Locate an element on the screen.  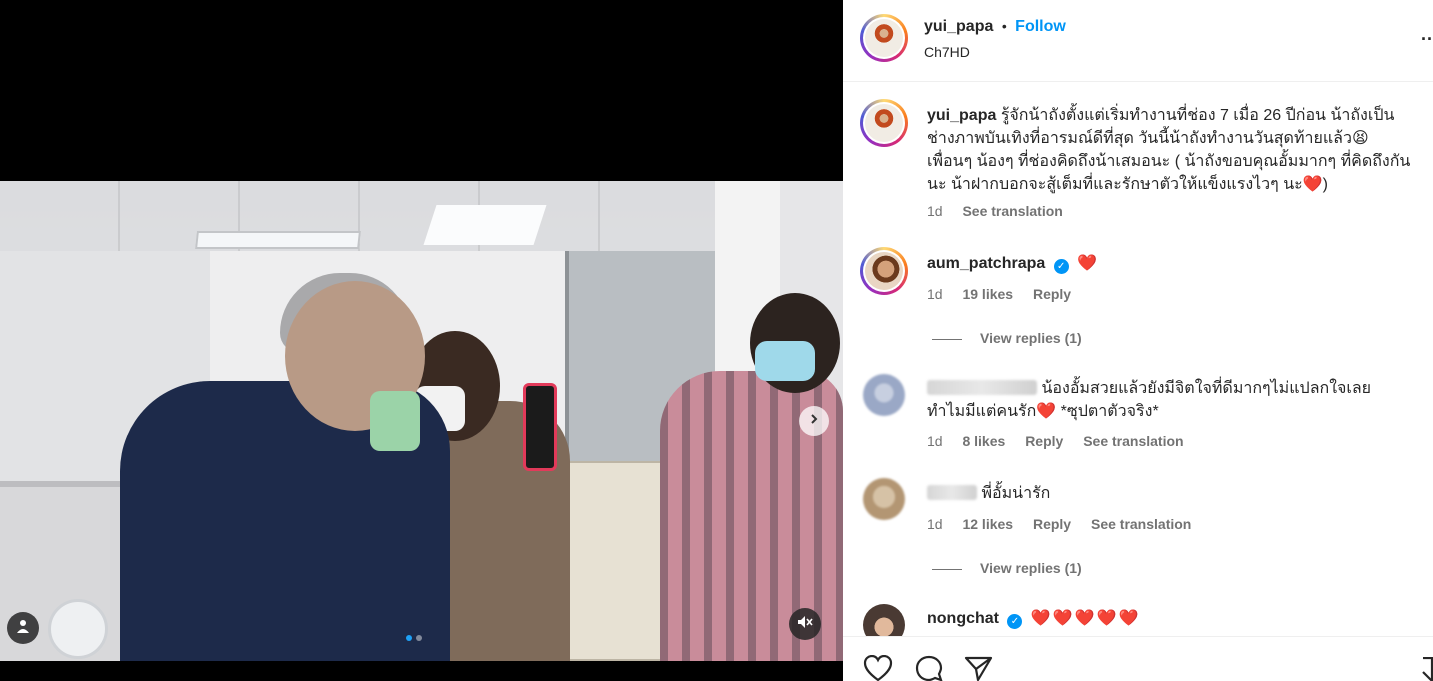
comment-icon is located at coordinates (929, 668).